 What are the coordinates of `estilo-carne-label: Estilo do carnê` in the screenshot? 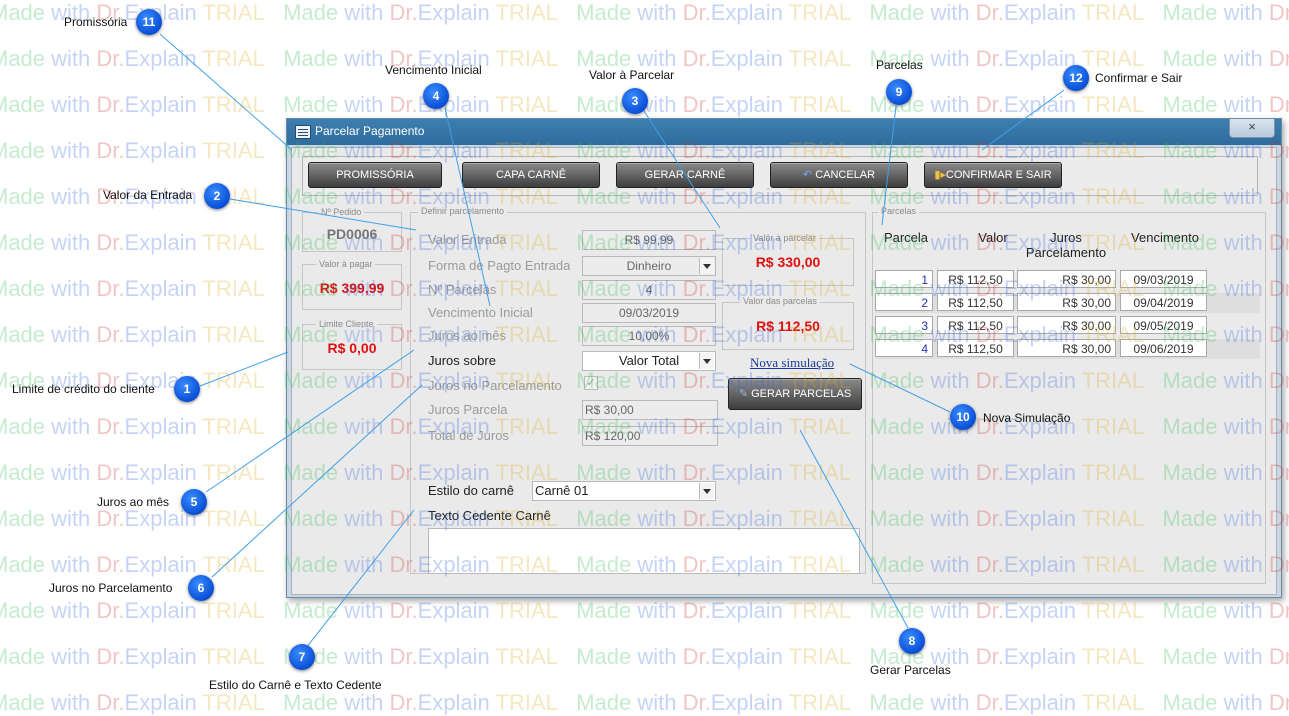 It's located at (471, 490).